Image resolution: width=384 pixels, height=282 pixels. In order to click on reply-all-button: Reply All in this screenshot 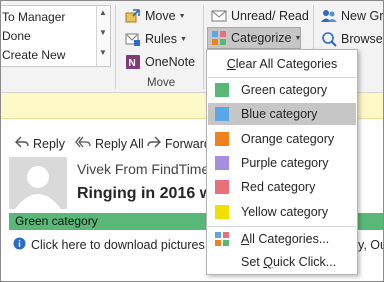, I will do `click(109, 143)`.